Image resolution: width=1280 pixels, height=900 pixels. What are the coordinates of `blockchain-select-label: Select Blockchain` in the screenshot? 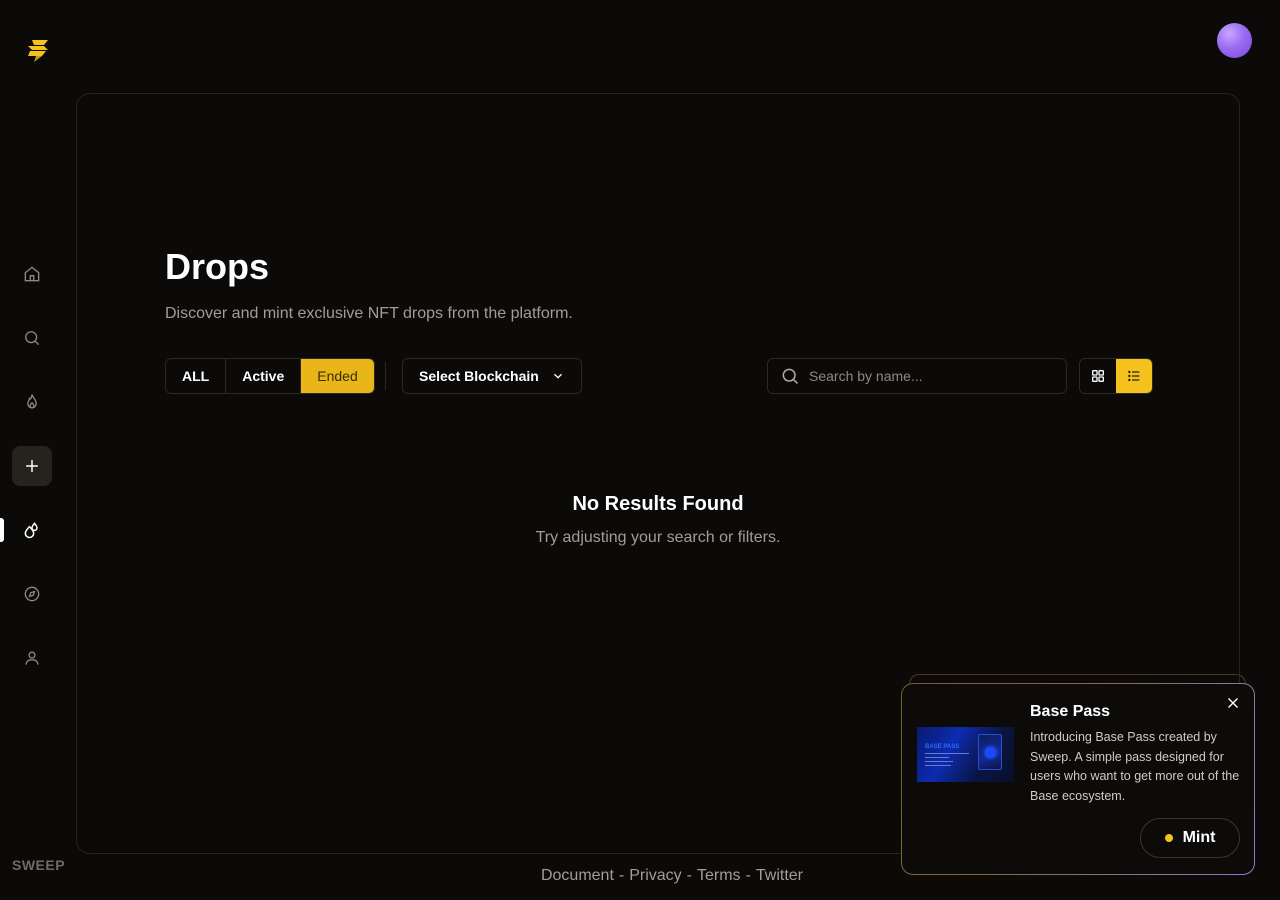 It's located at (479, 376).